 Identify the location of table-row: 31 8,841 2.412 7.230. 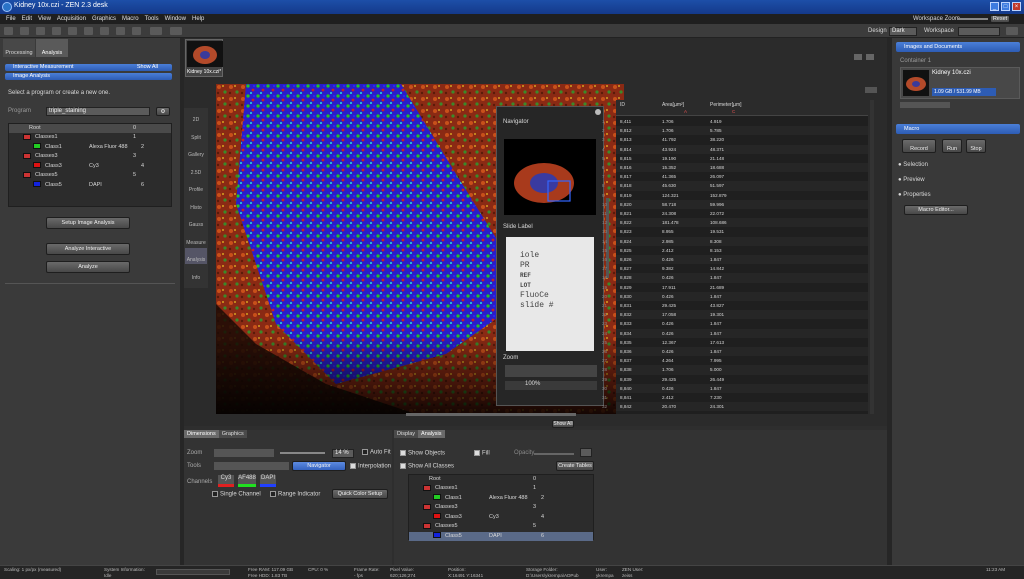
(735, 397).